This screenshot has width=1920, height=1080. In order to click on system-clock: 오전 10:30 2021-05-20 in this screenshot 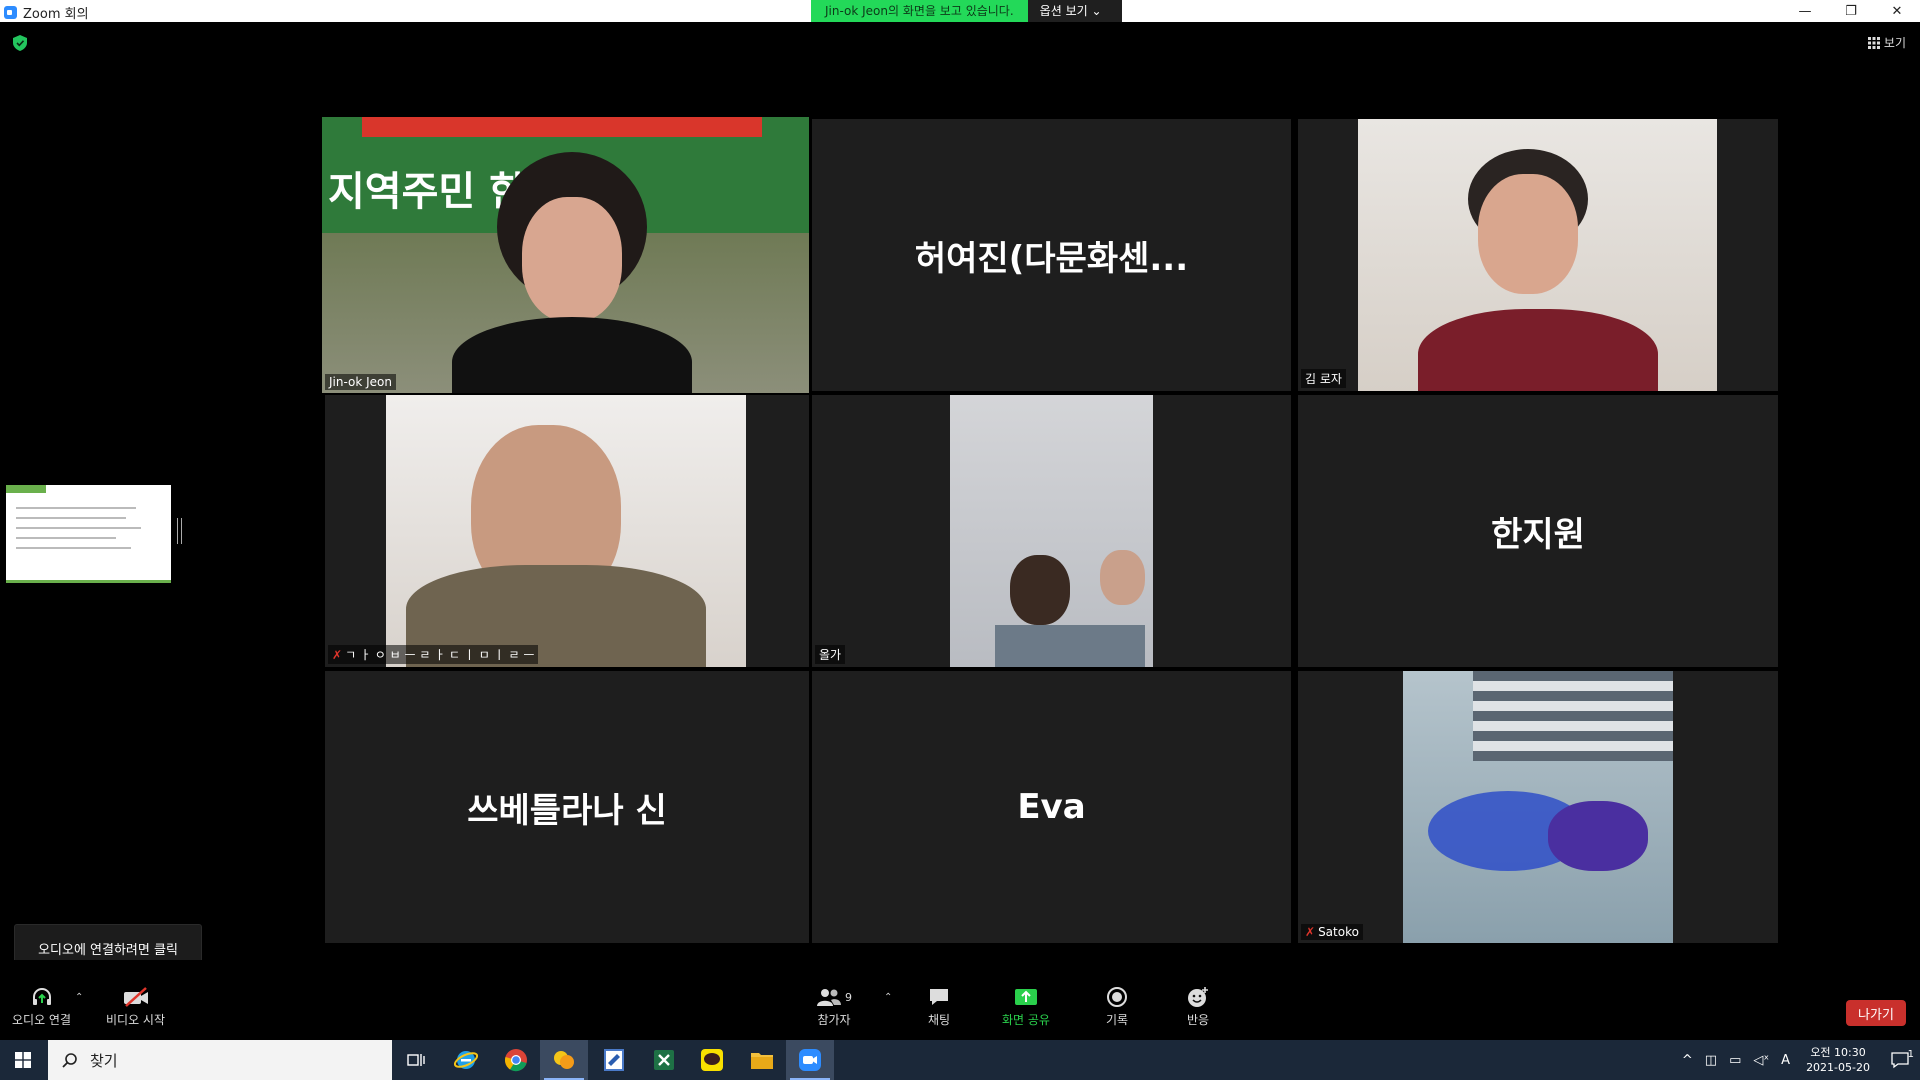, I will do `click(1838, 1060)`.